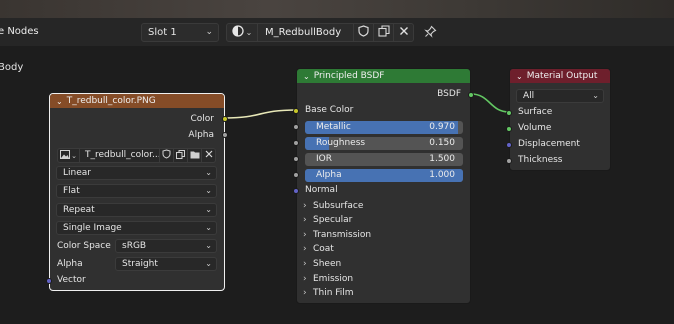  Describe the element at coordinates (333, 206) in the screenshot. I see `panel-subsurface: › Subsurface` at that location.